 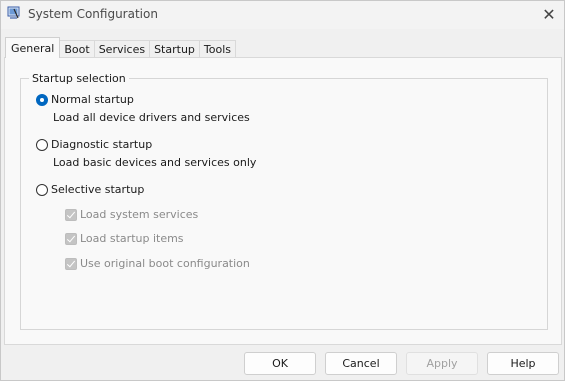 I want to click on load-system-services-checkbox, so click(x=71, y=214).